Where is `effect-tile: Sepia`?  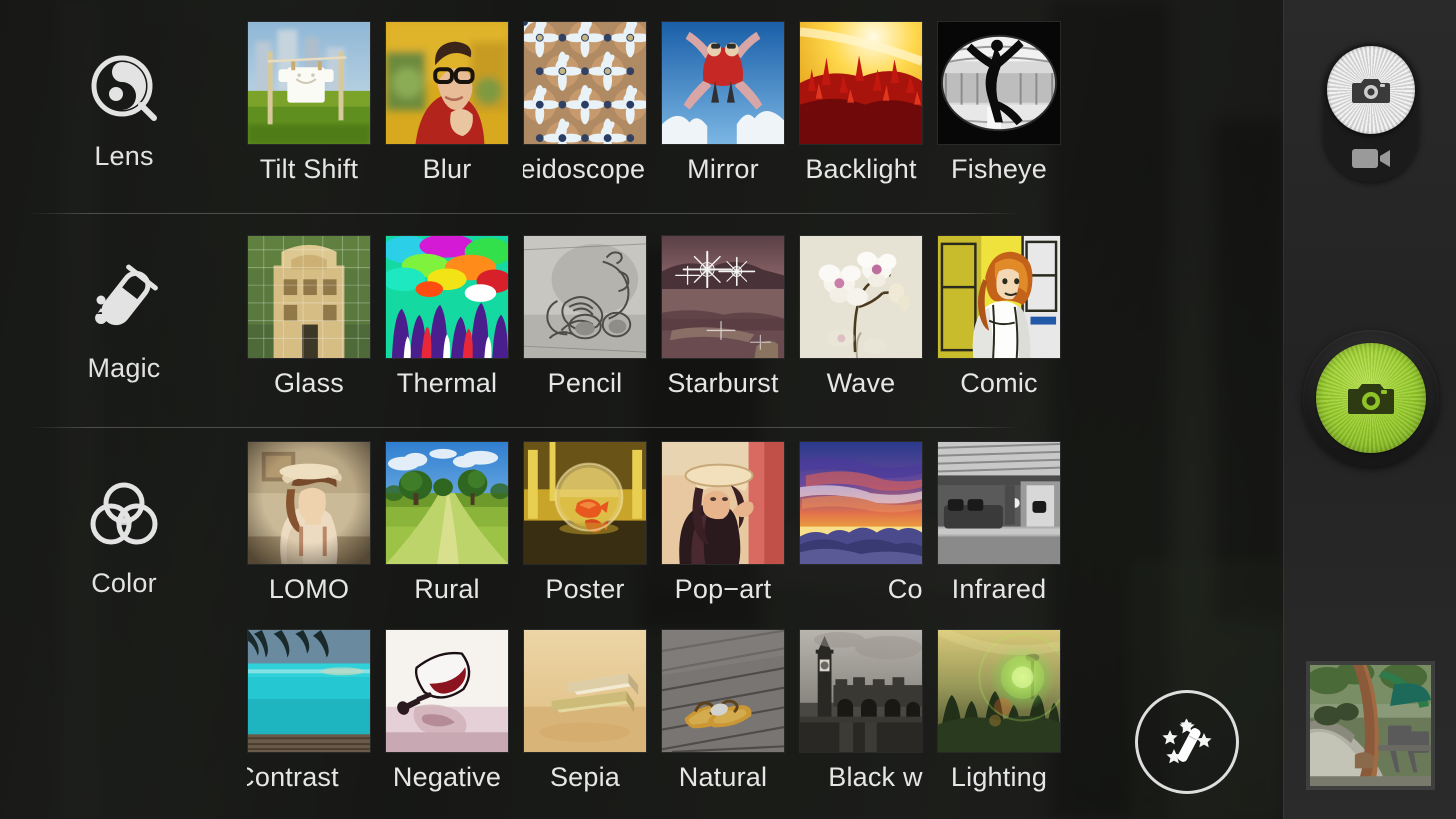
effect-tile: Sepia is located at coordinates (585, 711).